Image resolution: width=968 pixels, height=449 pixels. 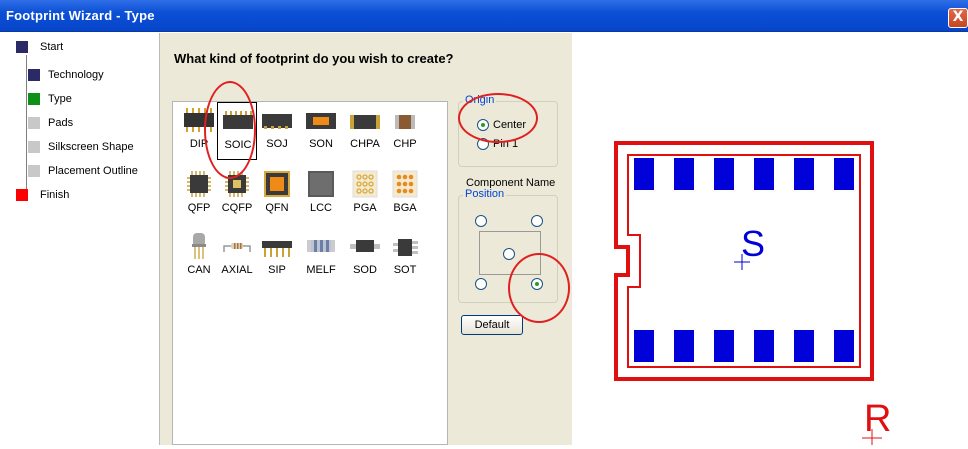 What do you see at coordinates (405, 257) in the screenshot?
I see `package-sot: SOT` at bounding box center [405, 257].